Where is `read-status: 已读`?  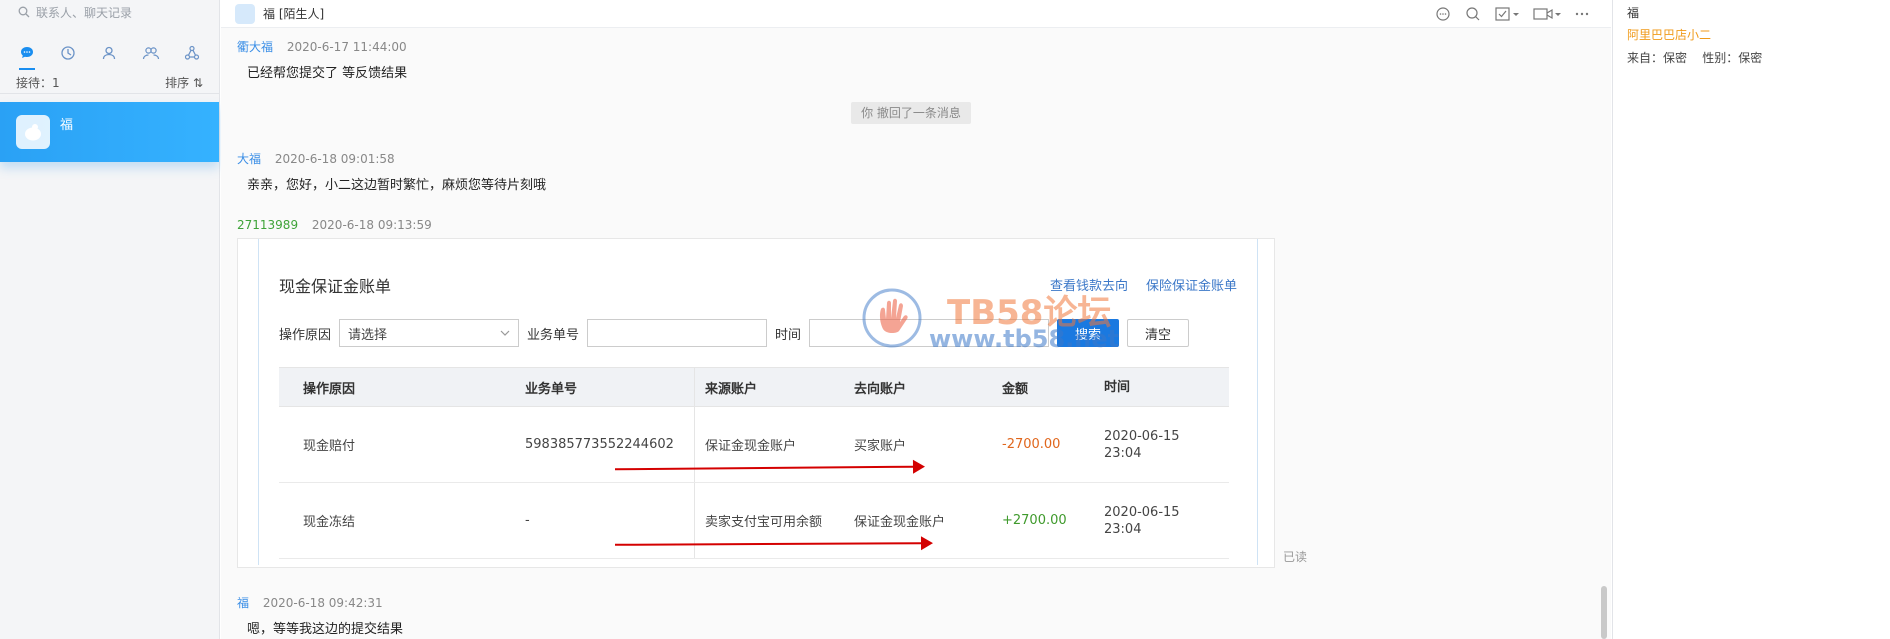 read-status: 已读 is located at coordinates (1295, 557).